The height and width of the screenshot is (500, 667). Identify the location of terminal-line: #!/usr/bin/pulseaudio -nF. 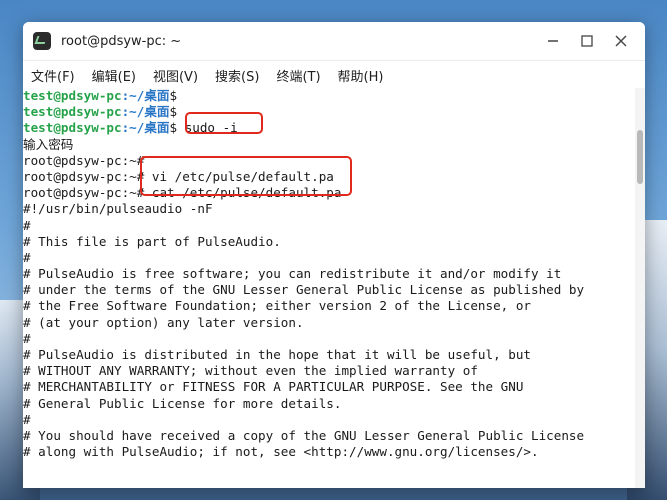
(118, 209).